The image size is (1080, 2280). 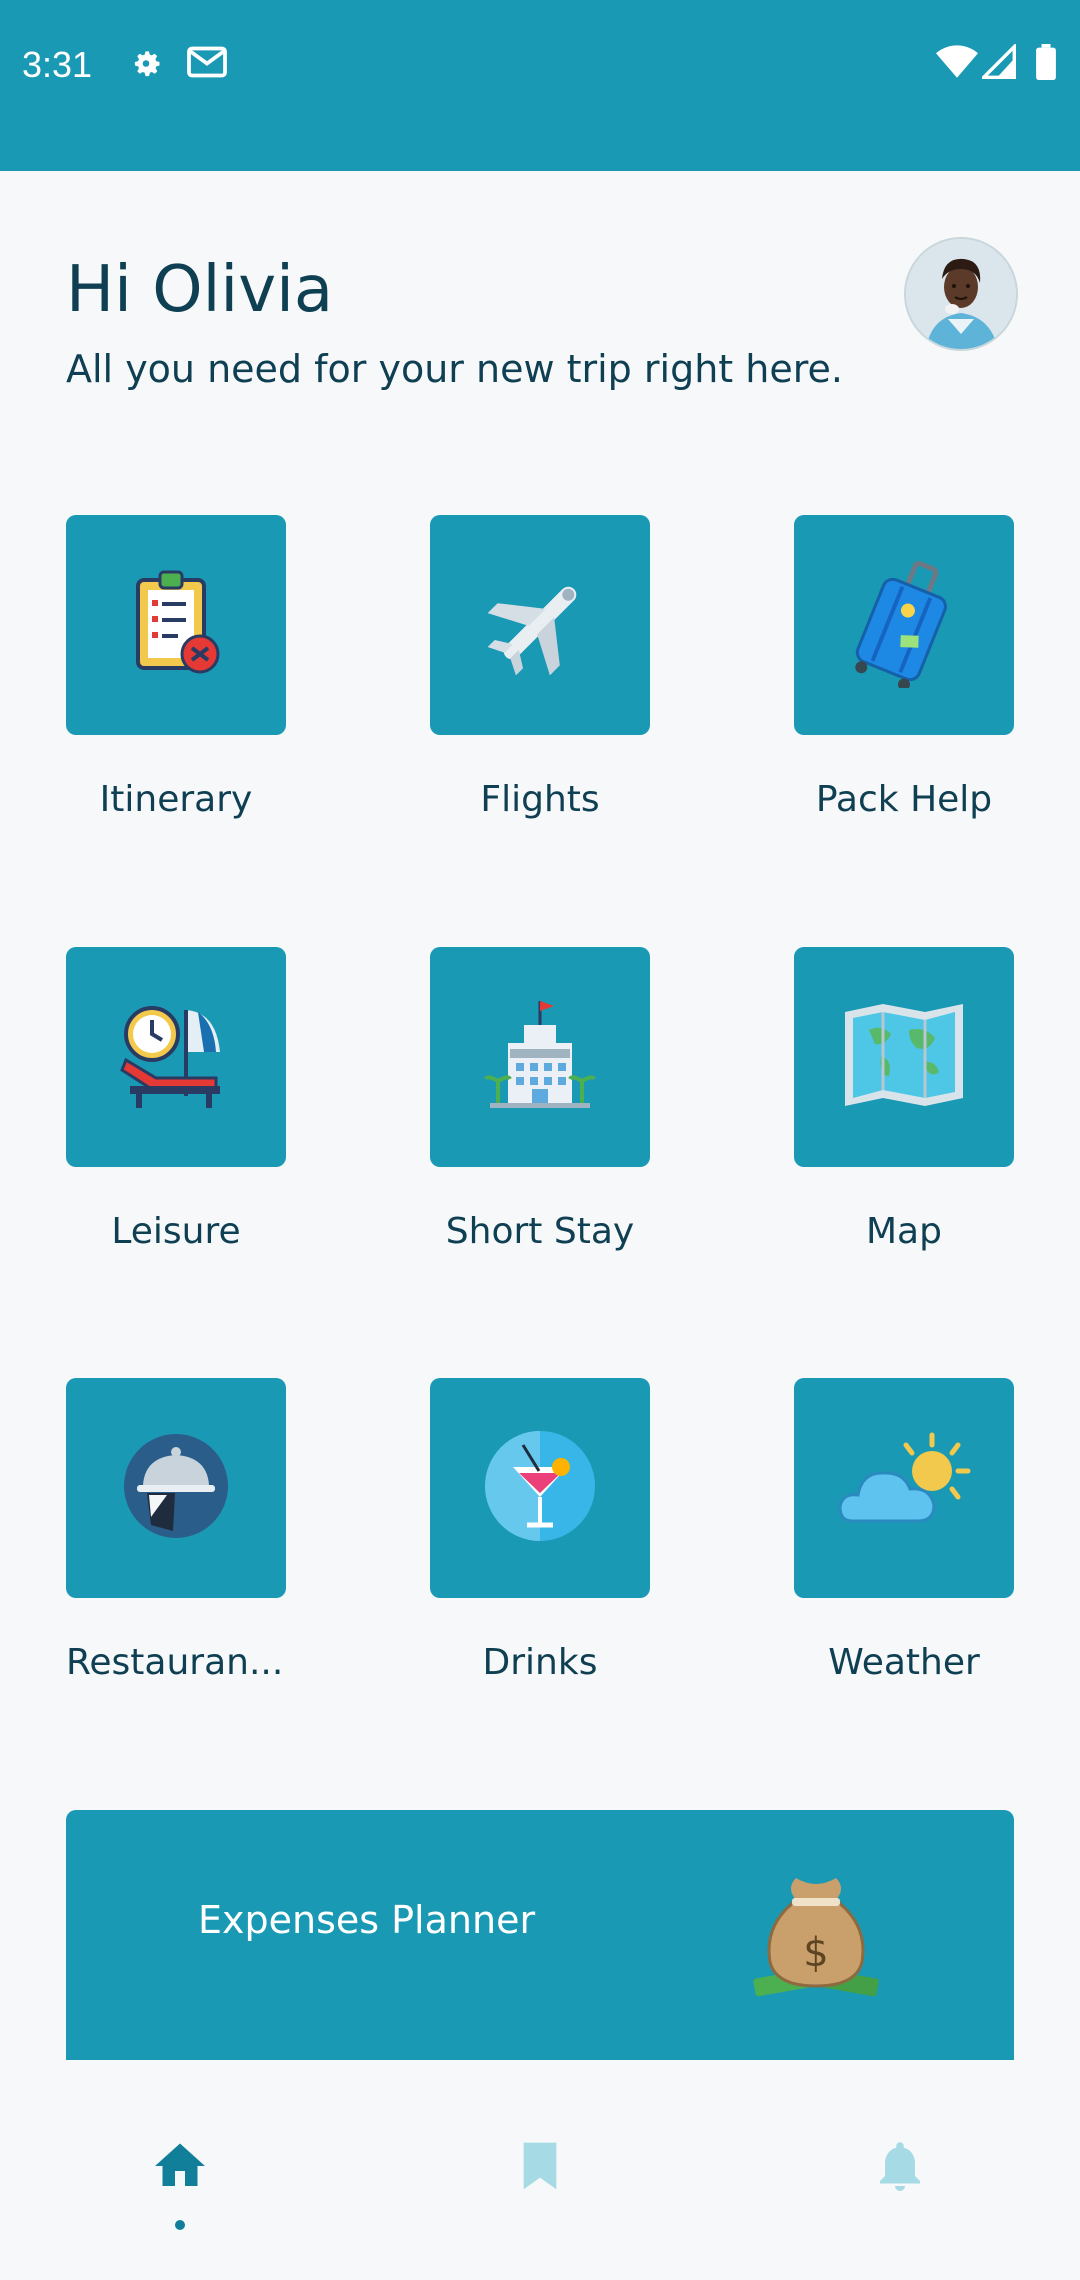 What do you see at coordinates (176, 799) in the screenshot?
I see `tile-label-itinerary: Itinerary` at bounding box center [176, 799].